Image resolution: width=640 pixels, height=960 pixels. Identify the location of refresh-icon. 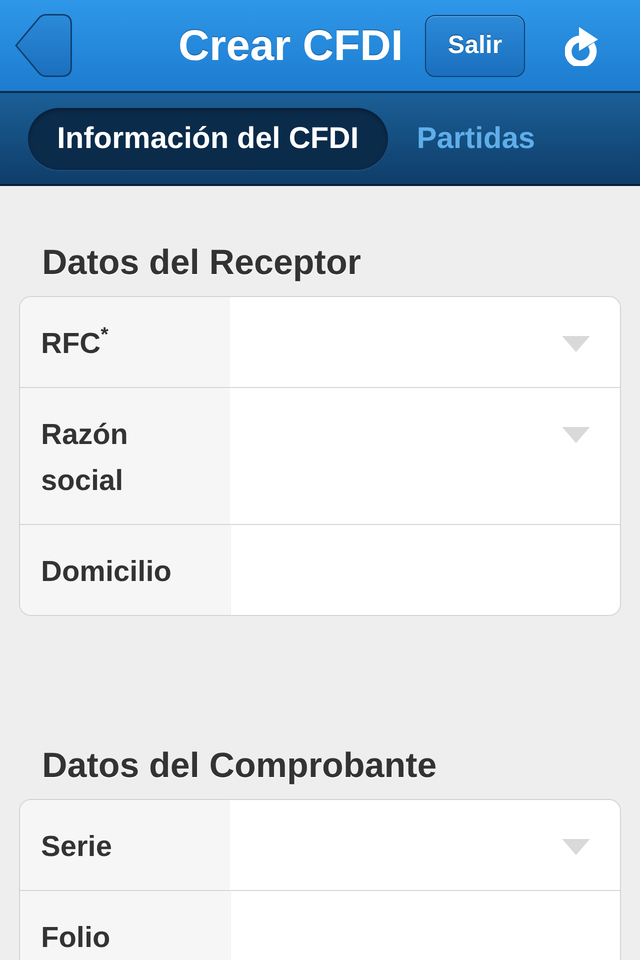
(582, 45).